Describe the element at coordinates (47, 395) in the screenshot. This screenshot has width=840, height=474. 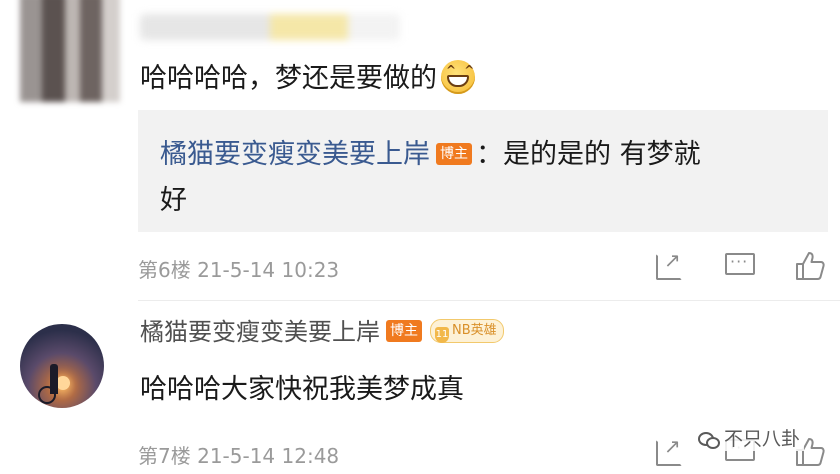
I see `bike-graphic` at that location.